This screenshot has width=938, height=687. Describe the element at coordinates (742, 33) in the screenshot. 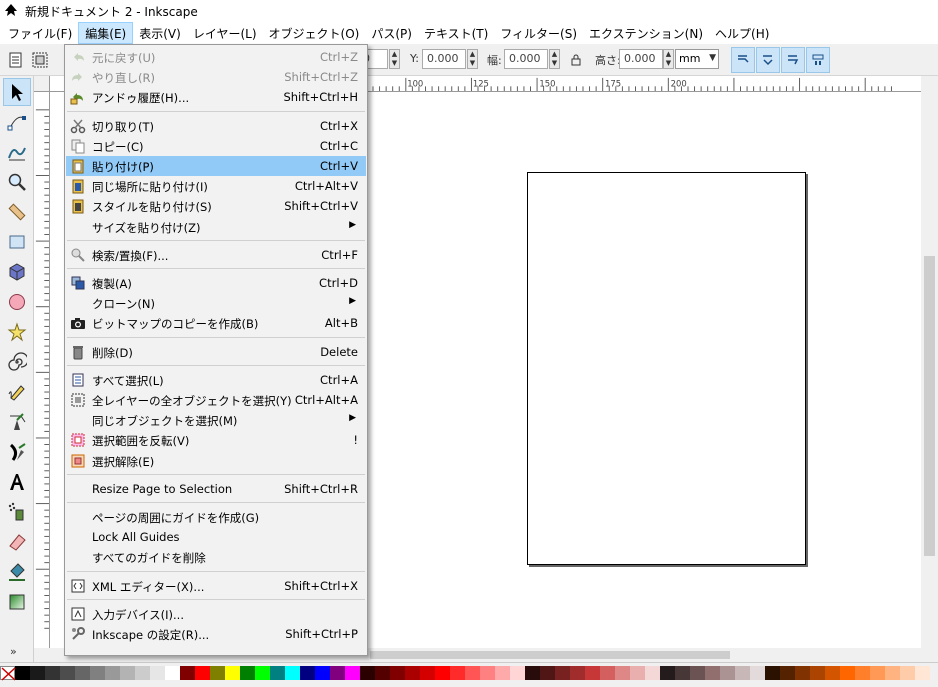

I see `menu-help: ヘルプ(H)` at that location.